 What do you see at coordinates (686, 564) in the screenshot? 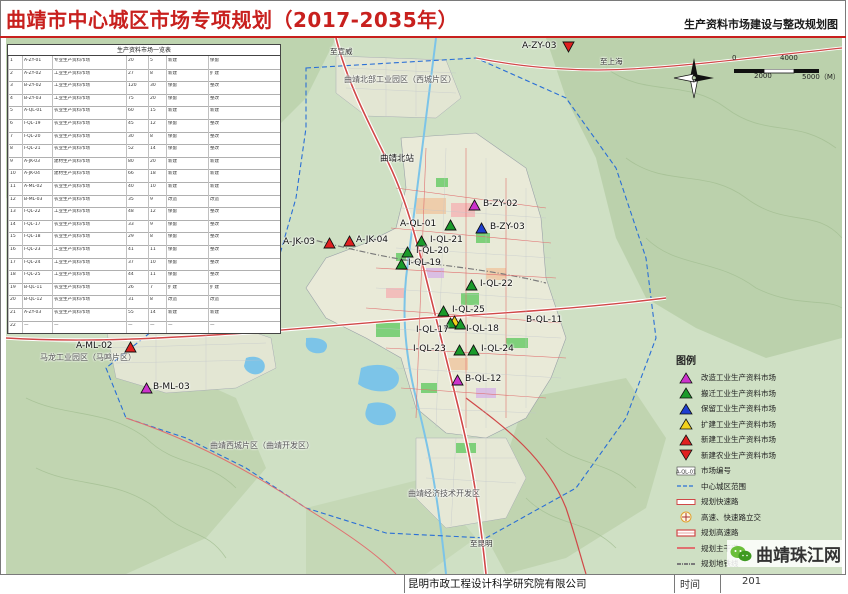
I see `legend-symbol-icon` at bounding box center [686, 564].